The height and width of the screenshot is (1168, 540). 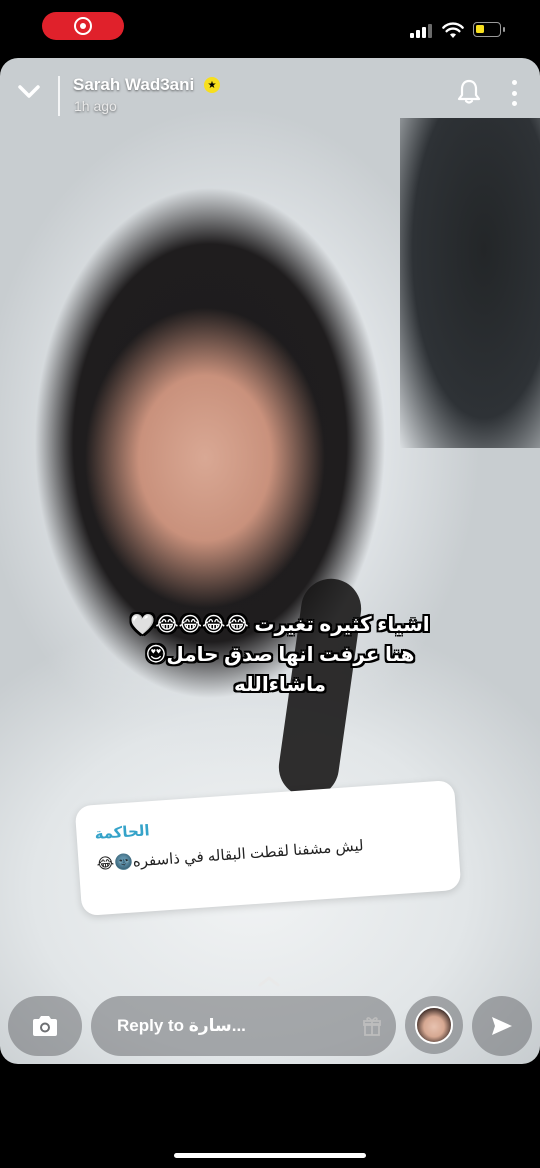 I want to click on poster-name: Sarah Wad3ani, so click(x=133, y=85).